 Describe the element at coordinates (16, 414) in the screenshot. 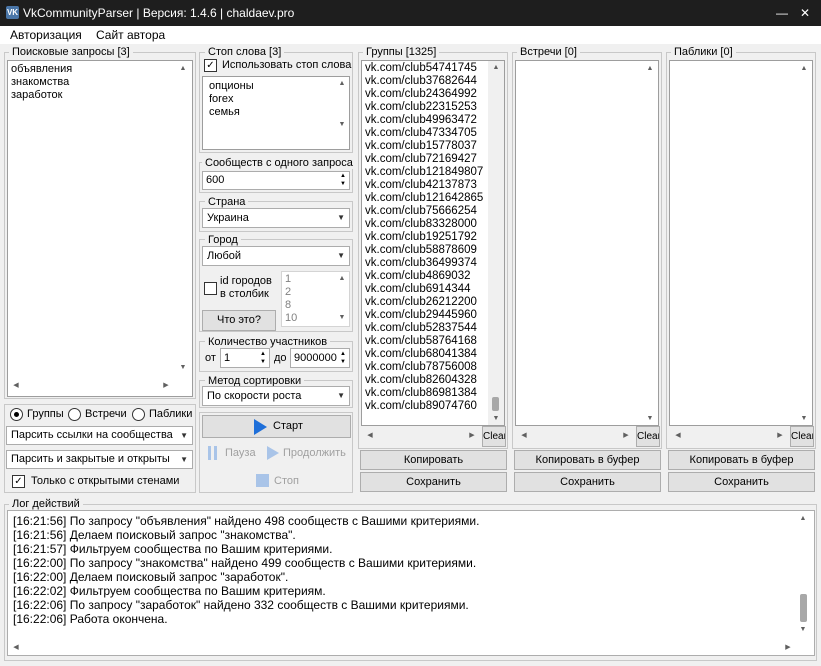

I see `radio-groups` at that location.